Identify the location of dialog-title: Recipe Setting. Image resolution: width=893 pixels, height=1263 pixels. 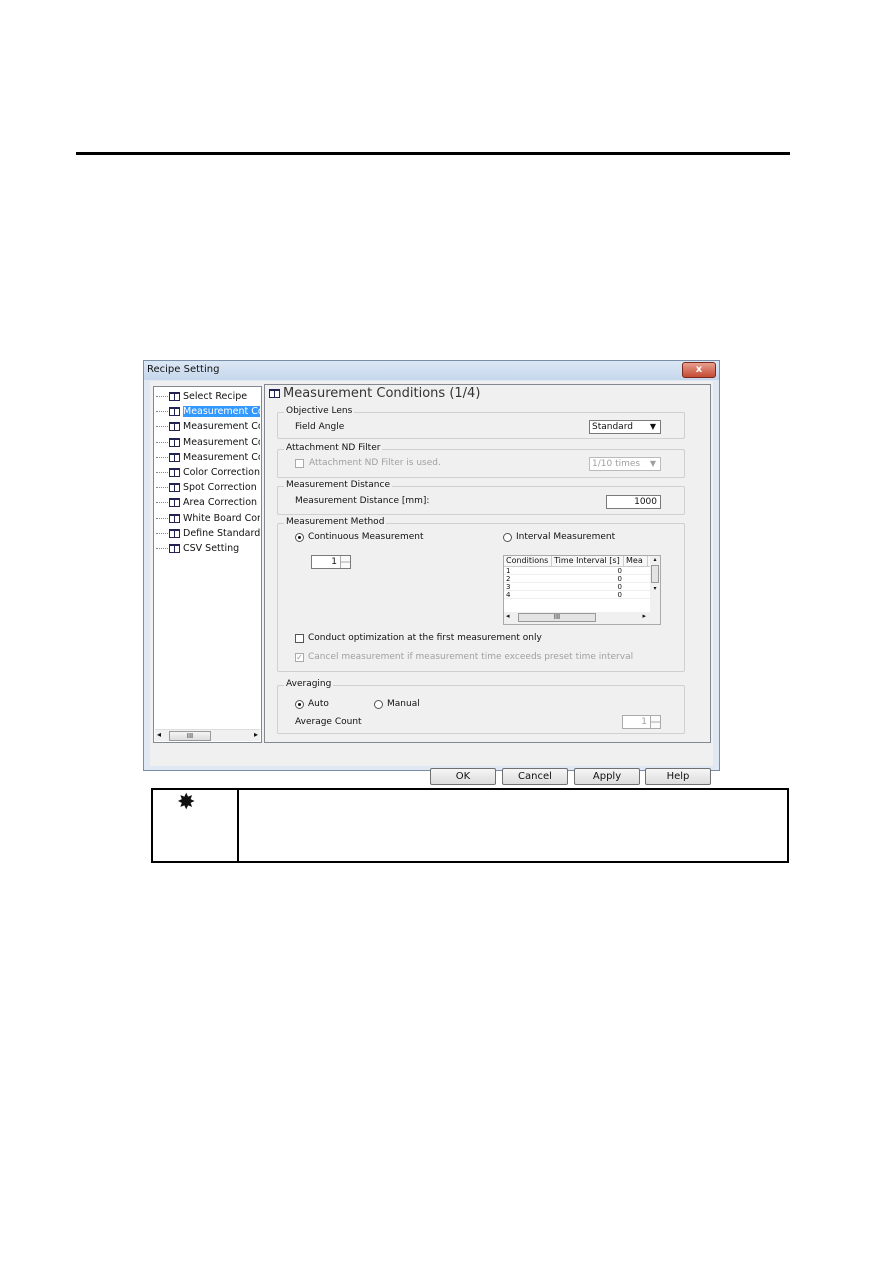
(183, 369).